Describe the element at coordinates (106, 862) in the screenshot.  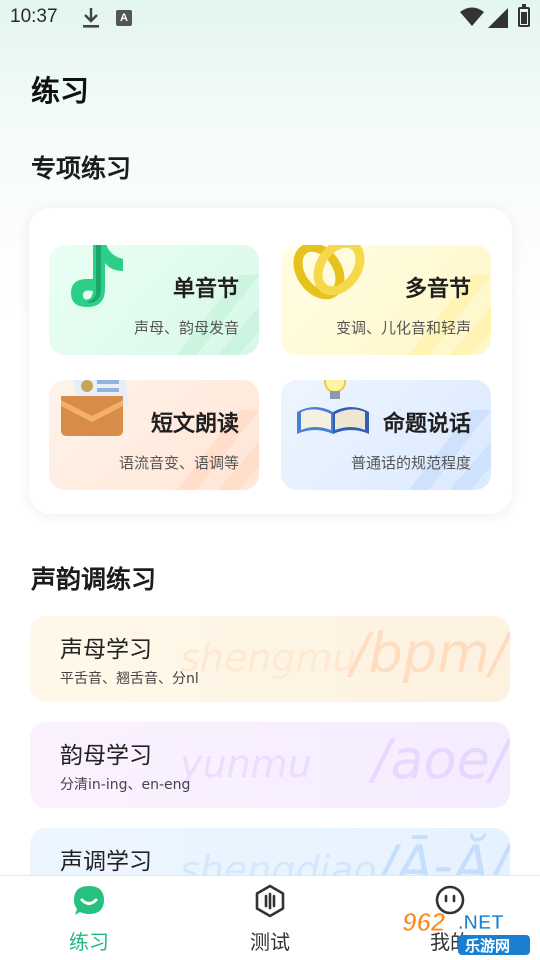
I see `row-title: 声调学习` at that location.